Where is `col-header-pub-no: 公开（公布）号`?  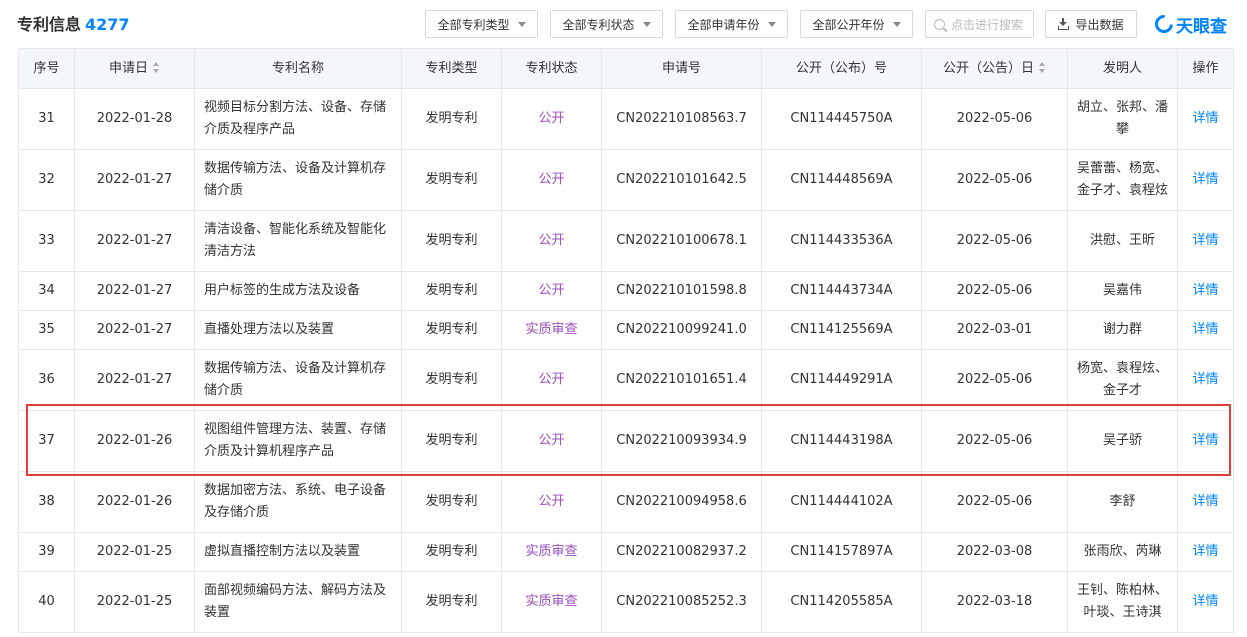
col-header-pub-no: 公开（公布）号 is located at coordinates (841, 68).